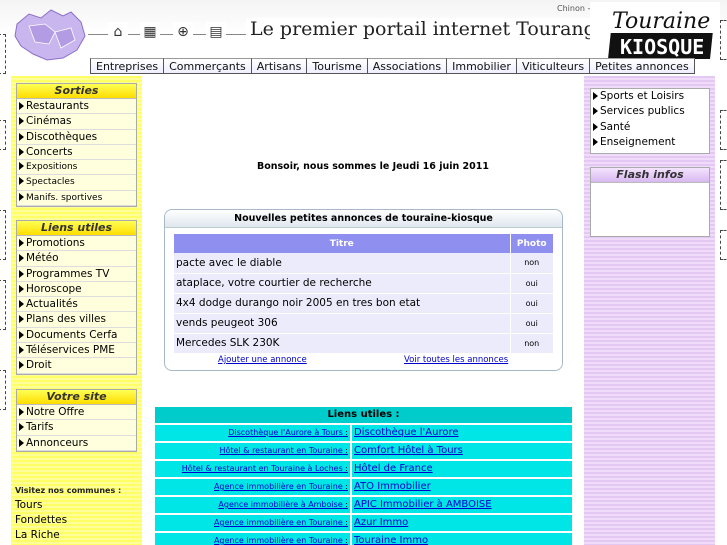 The height and width of the screenshot is (545, 727). Describe the element at coordinates (342, 343) in the screenshot. I see `annonce-title: Mercedes SLK 230K` at that location.